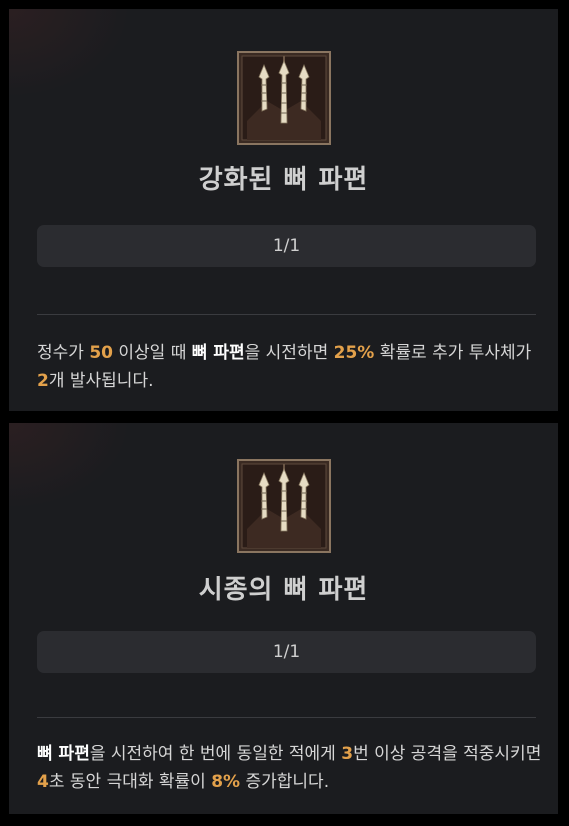 The image size is (569, 826). Describe the element at coordinates (347, 754) in the screenshot. I see `highlight-value: 3` at that location.